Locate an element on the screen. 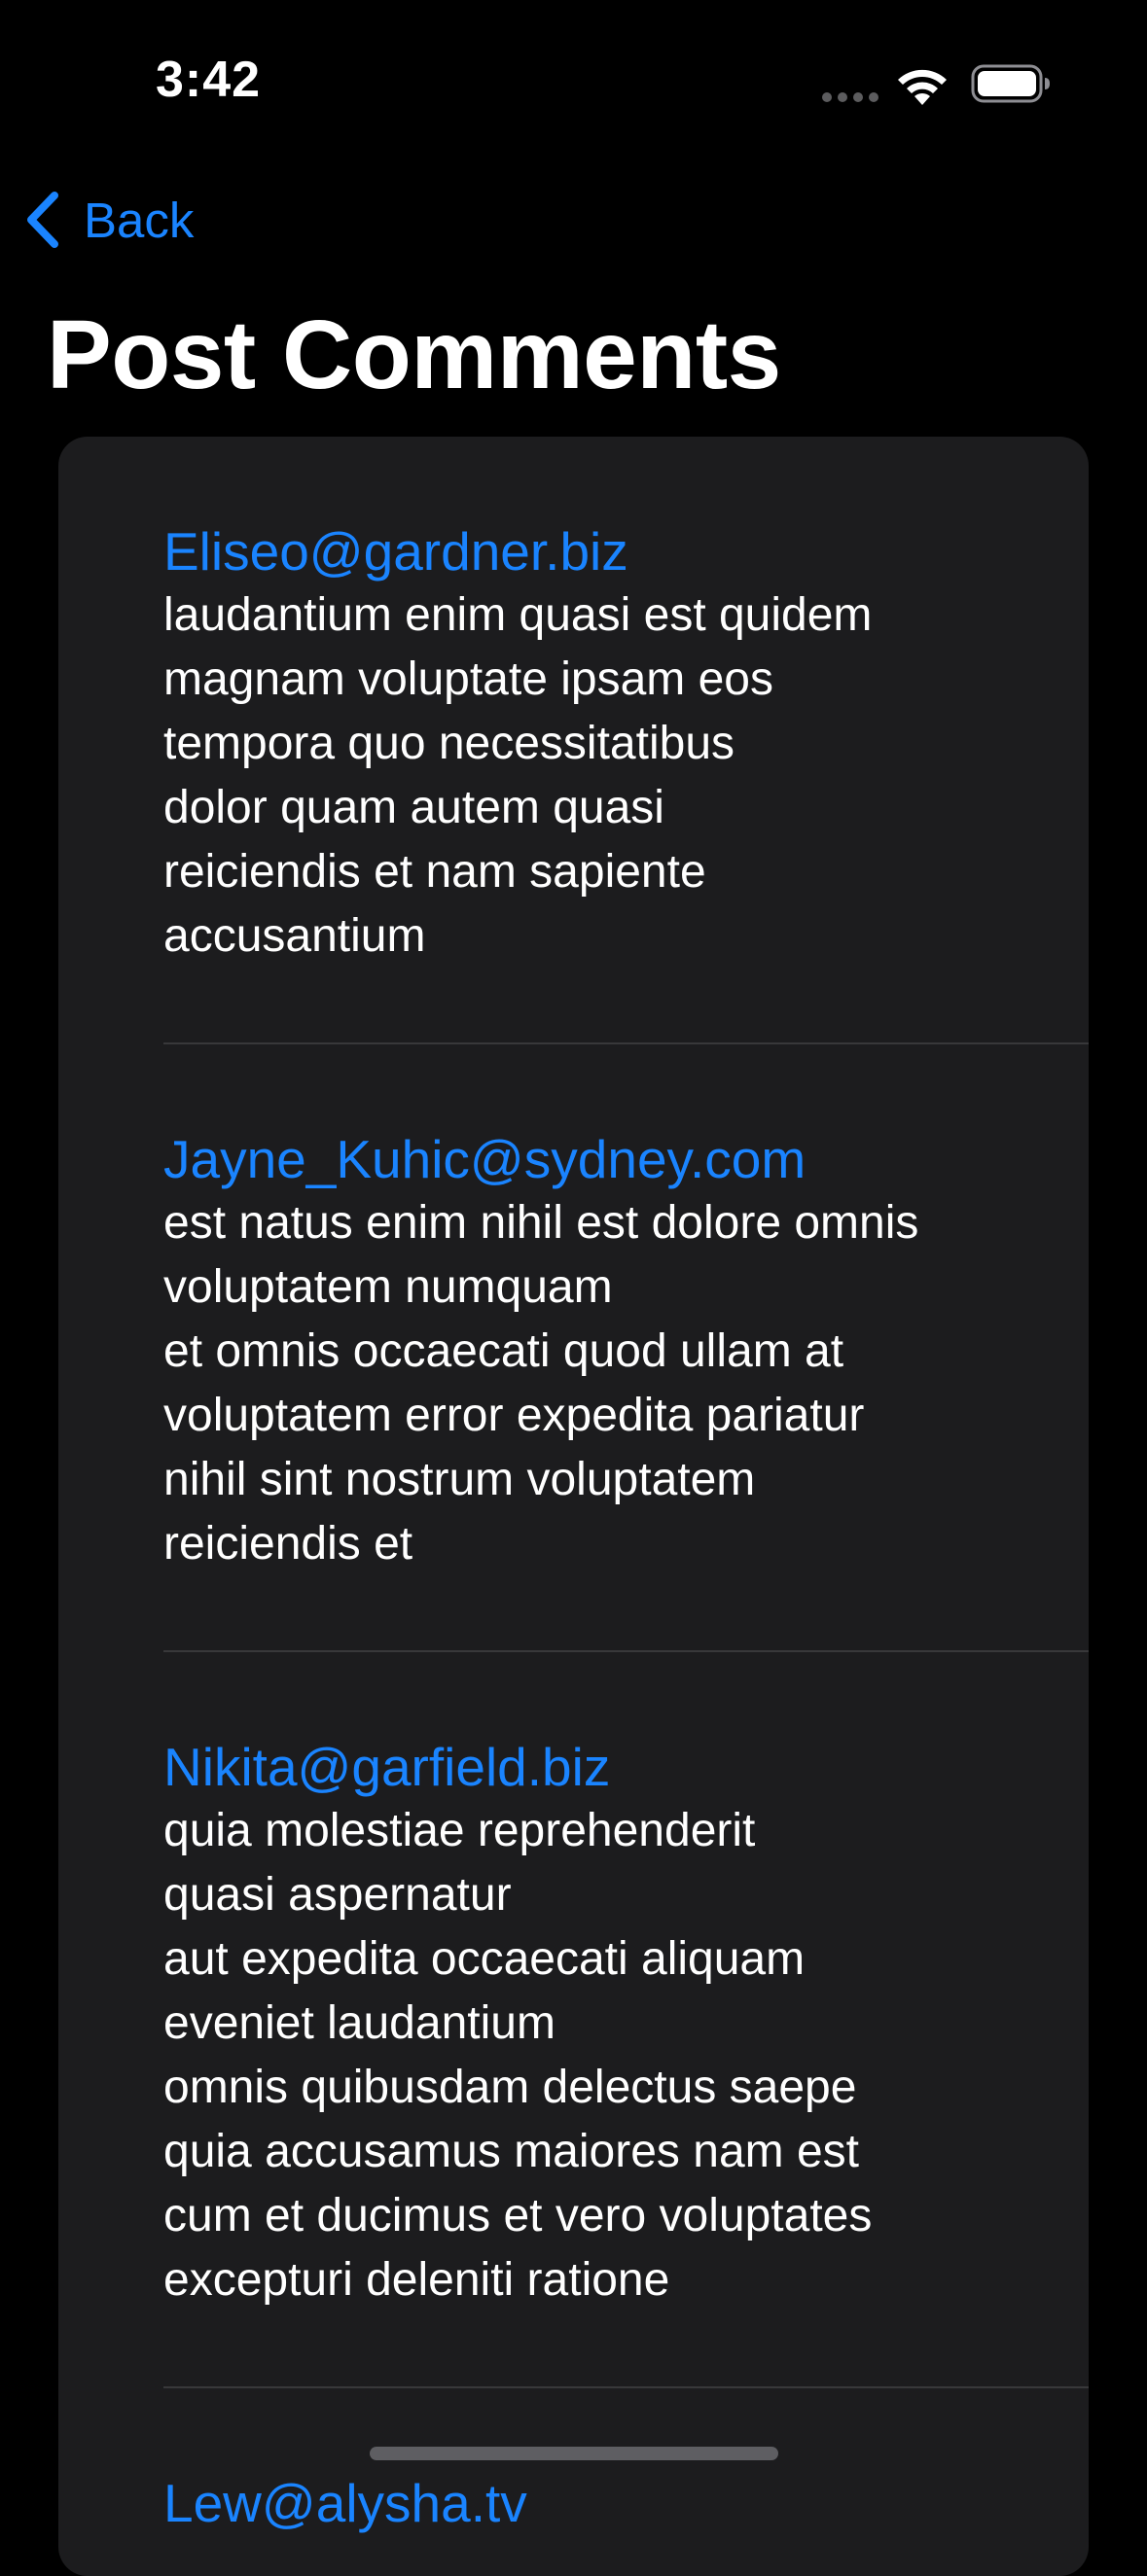 The image size is (1147, 2576). status-bar: 3:42 is located at coordinates (573, 83).